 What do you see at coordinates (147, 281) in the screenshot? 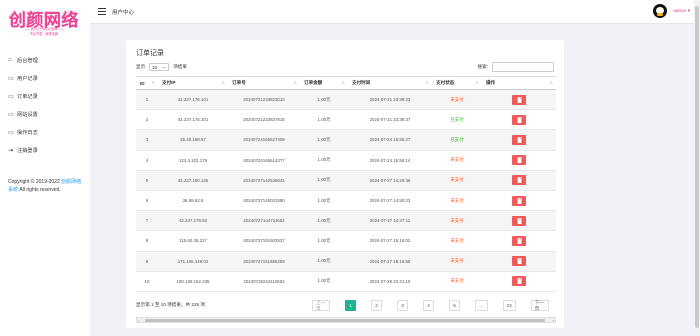
I see `cell-id: 10` at bounding box center [147, 281].